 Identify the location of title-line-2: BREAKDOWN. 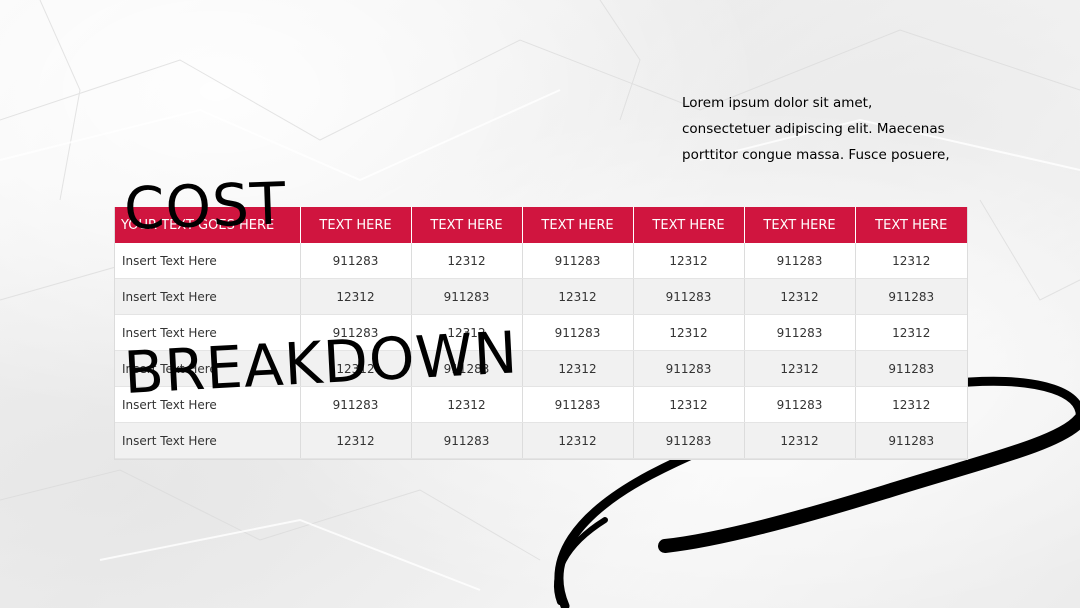
(321, 362).